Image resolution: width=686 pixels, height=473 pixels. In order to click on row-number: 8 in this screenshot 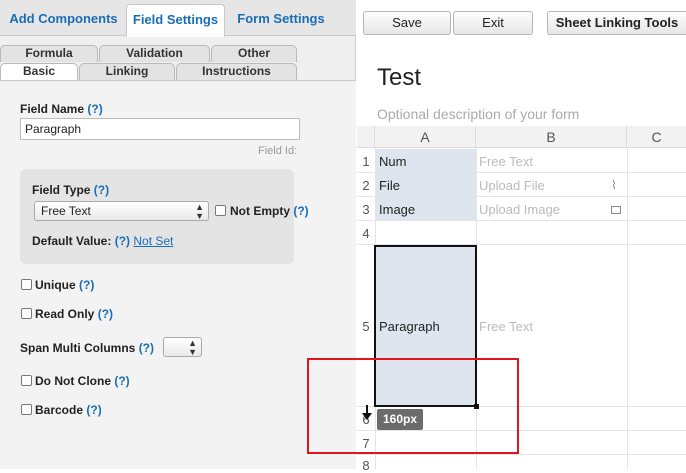, I will do `click(366, 465)`.